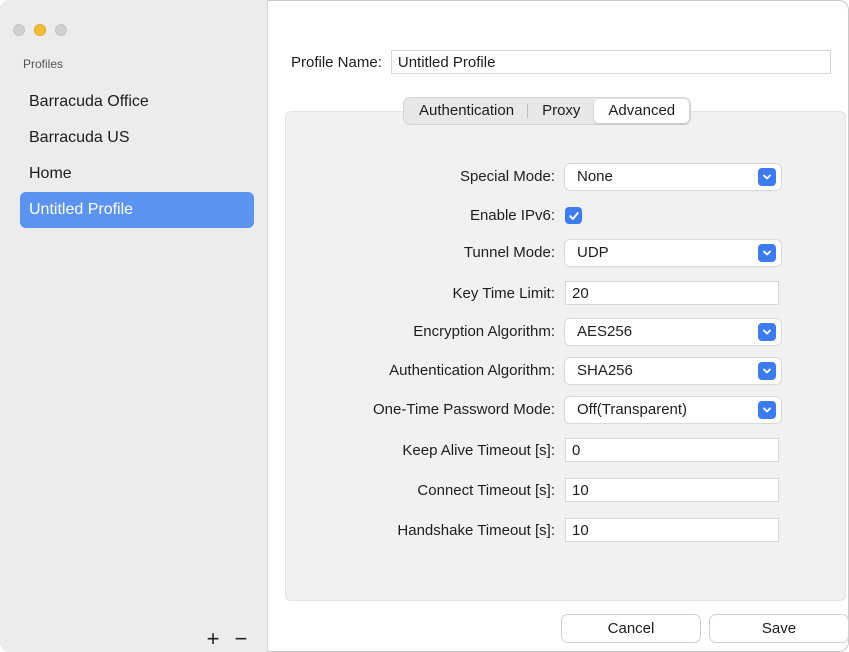  What do you see at coordinates (605, 370) in the screenshot?
I see `authentication-algorithm-value: SHA256` at bounding box center [605, 370].